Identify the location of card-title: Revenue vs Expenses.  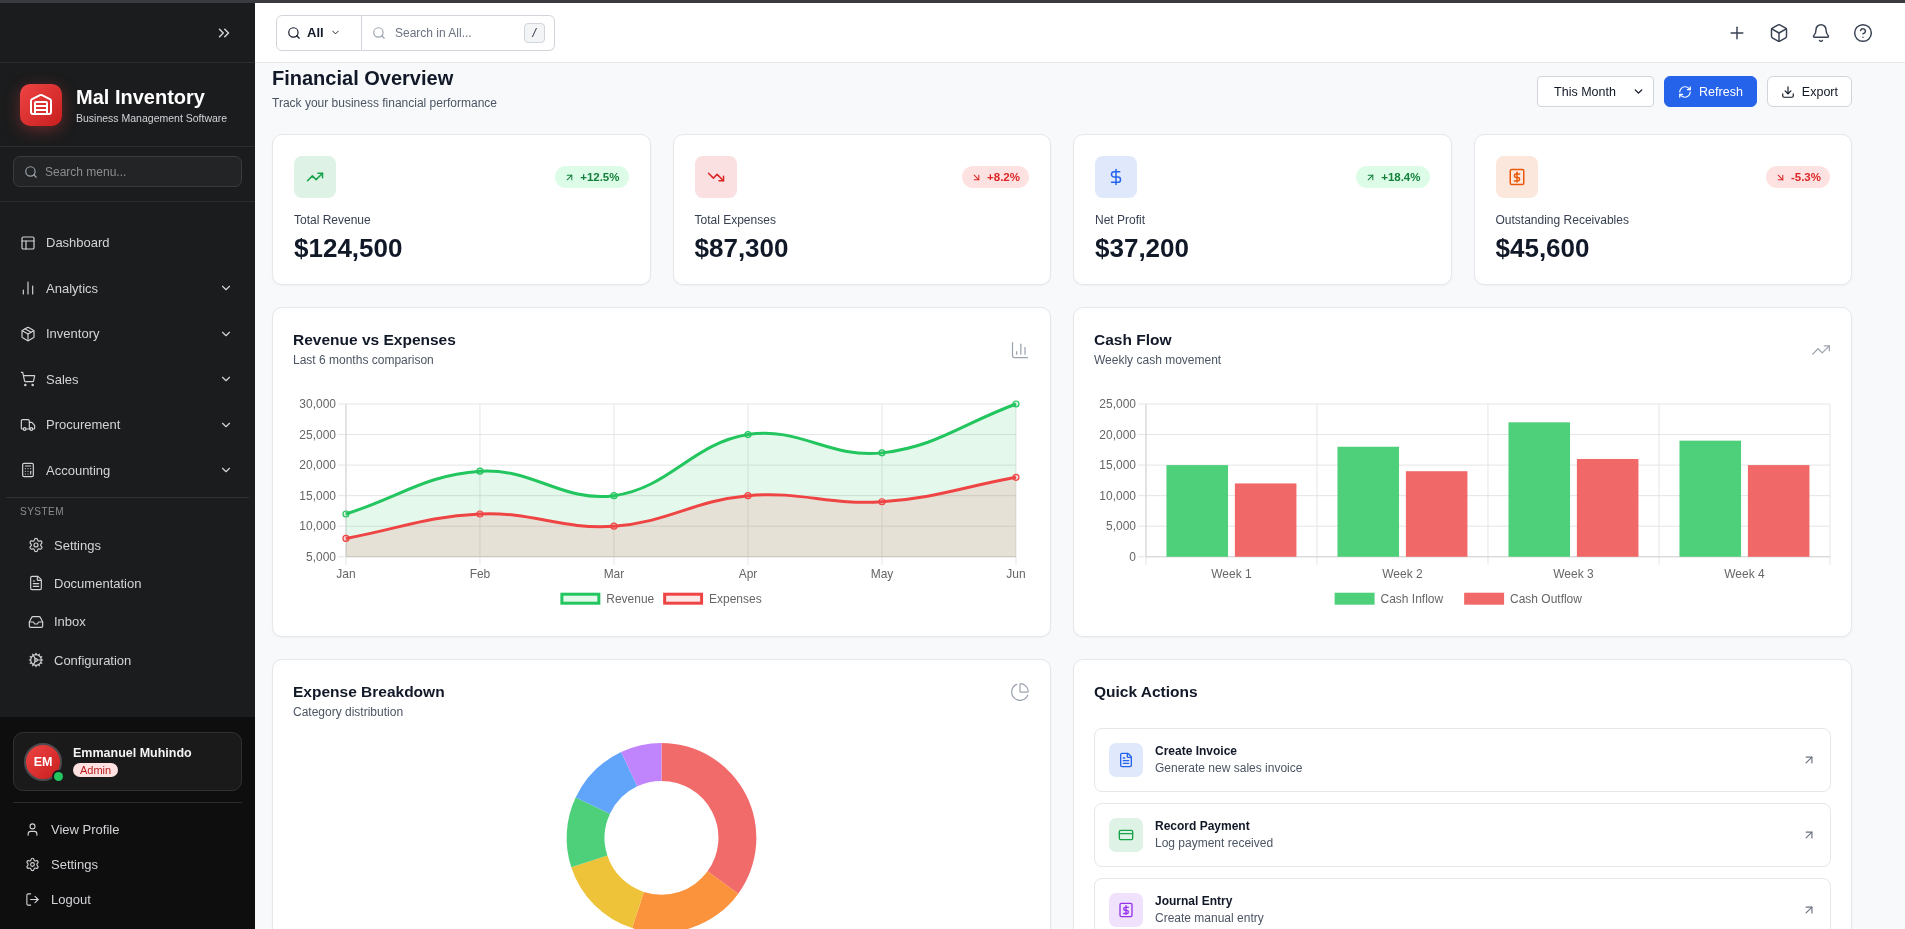
(374, 340).